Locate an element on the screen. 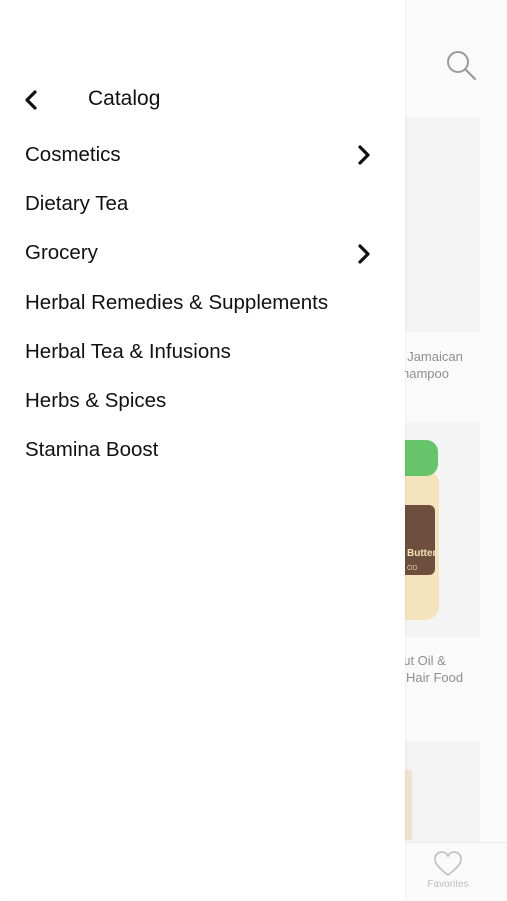 This screenshot has height=901, width=507. category-label: Grocery is located at coordinates (61, 253).